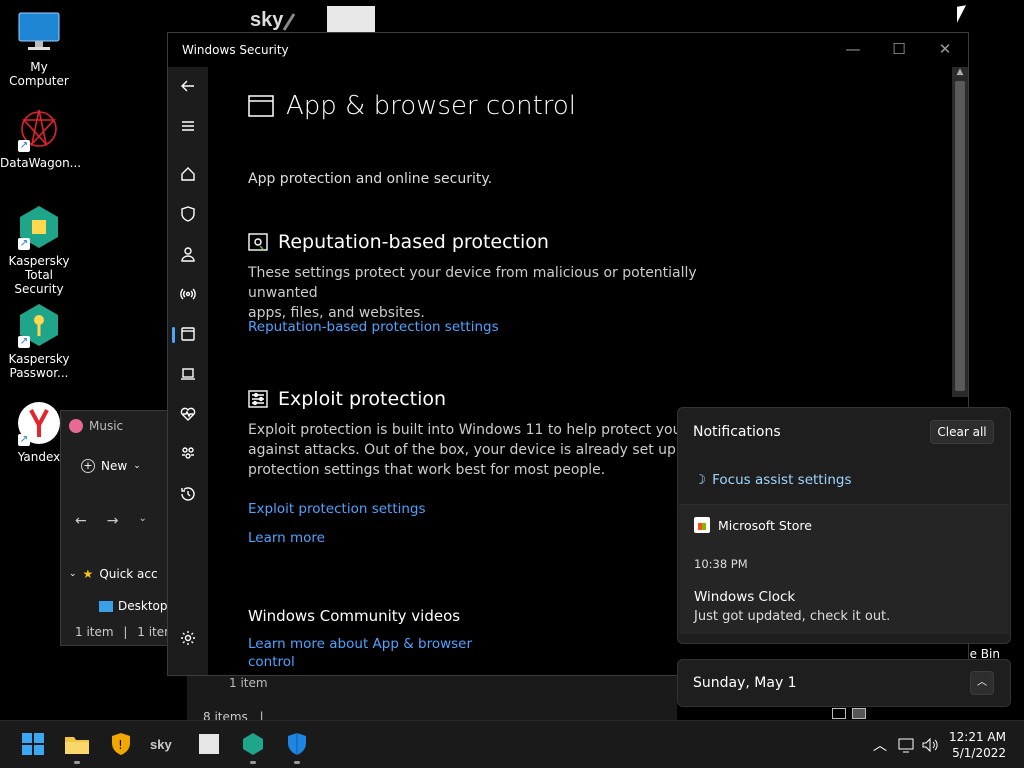 The image size is (1024, 768). What do you see at coordinates (977, 745) in the screenshot?
I see `taskbar-clock: 12:21 AM 5/1/2022` at bounding box center [977, 745].